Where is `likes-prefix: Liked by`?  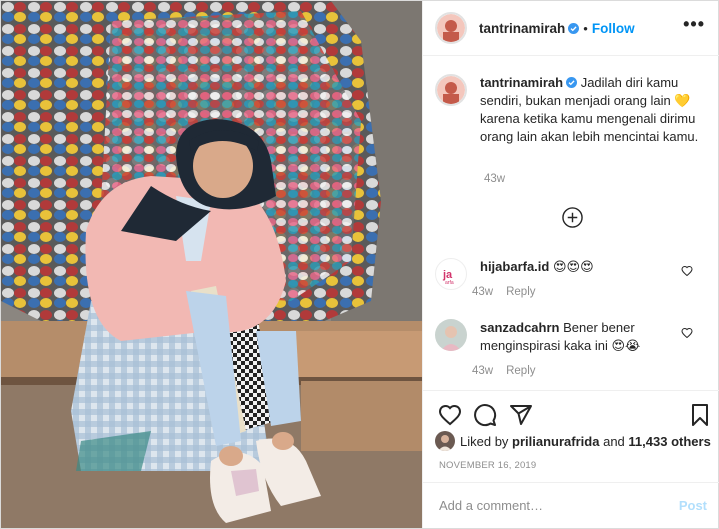 likes-prefix: Liked by is located at coordinates (484, 441).